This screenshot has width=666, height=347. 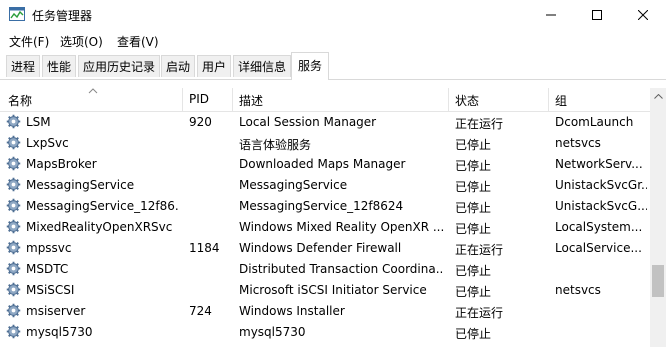 I want to click on cell-pid: 1184, so click(x=204, y=248).